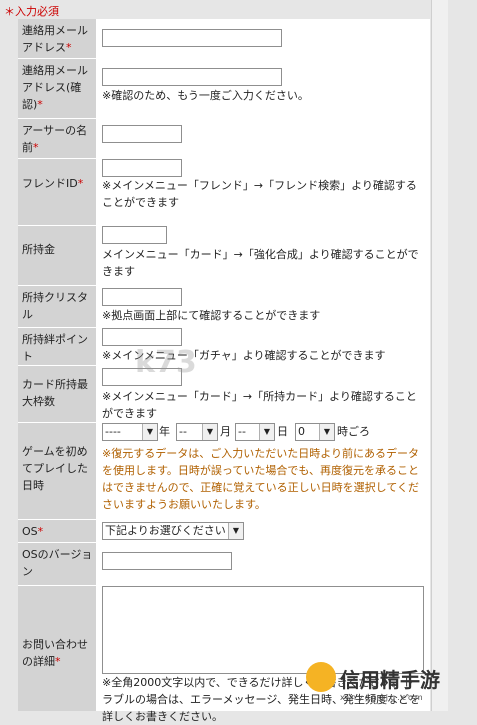  I want to click on friend-id-note: ※メインメニュー「フレンド」→「フレンド検索」より確認することができます, so click(259, 194).